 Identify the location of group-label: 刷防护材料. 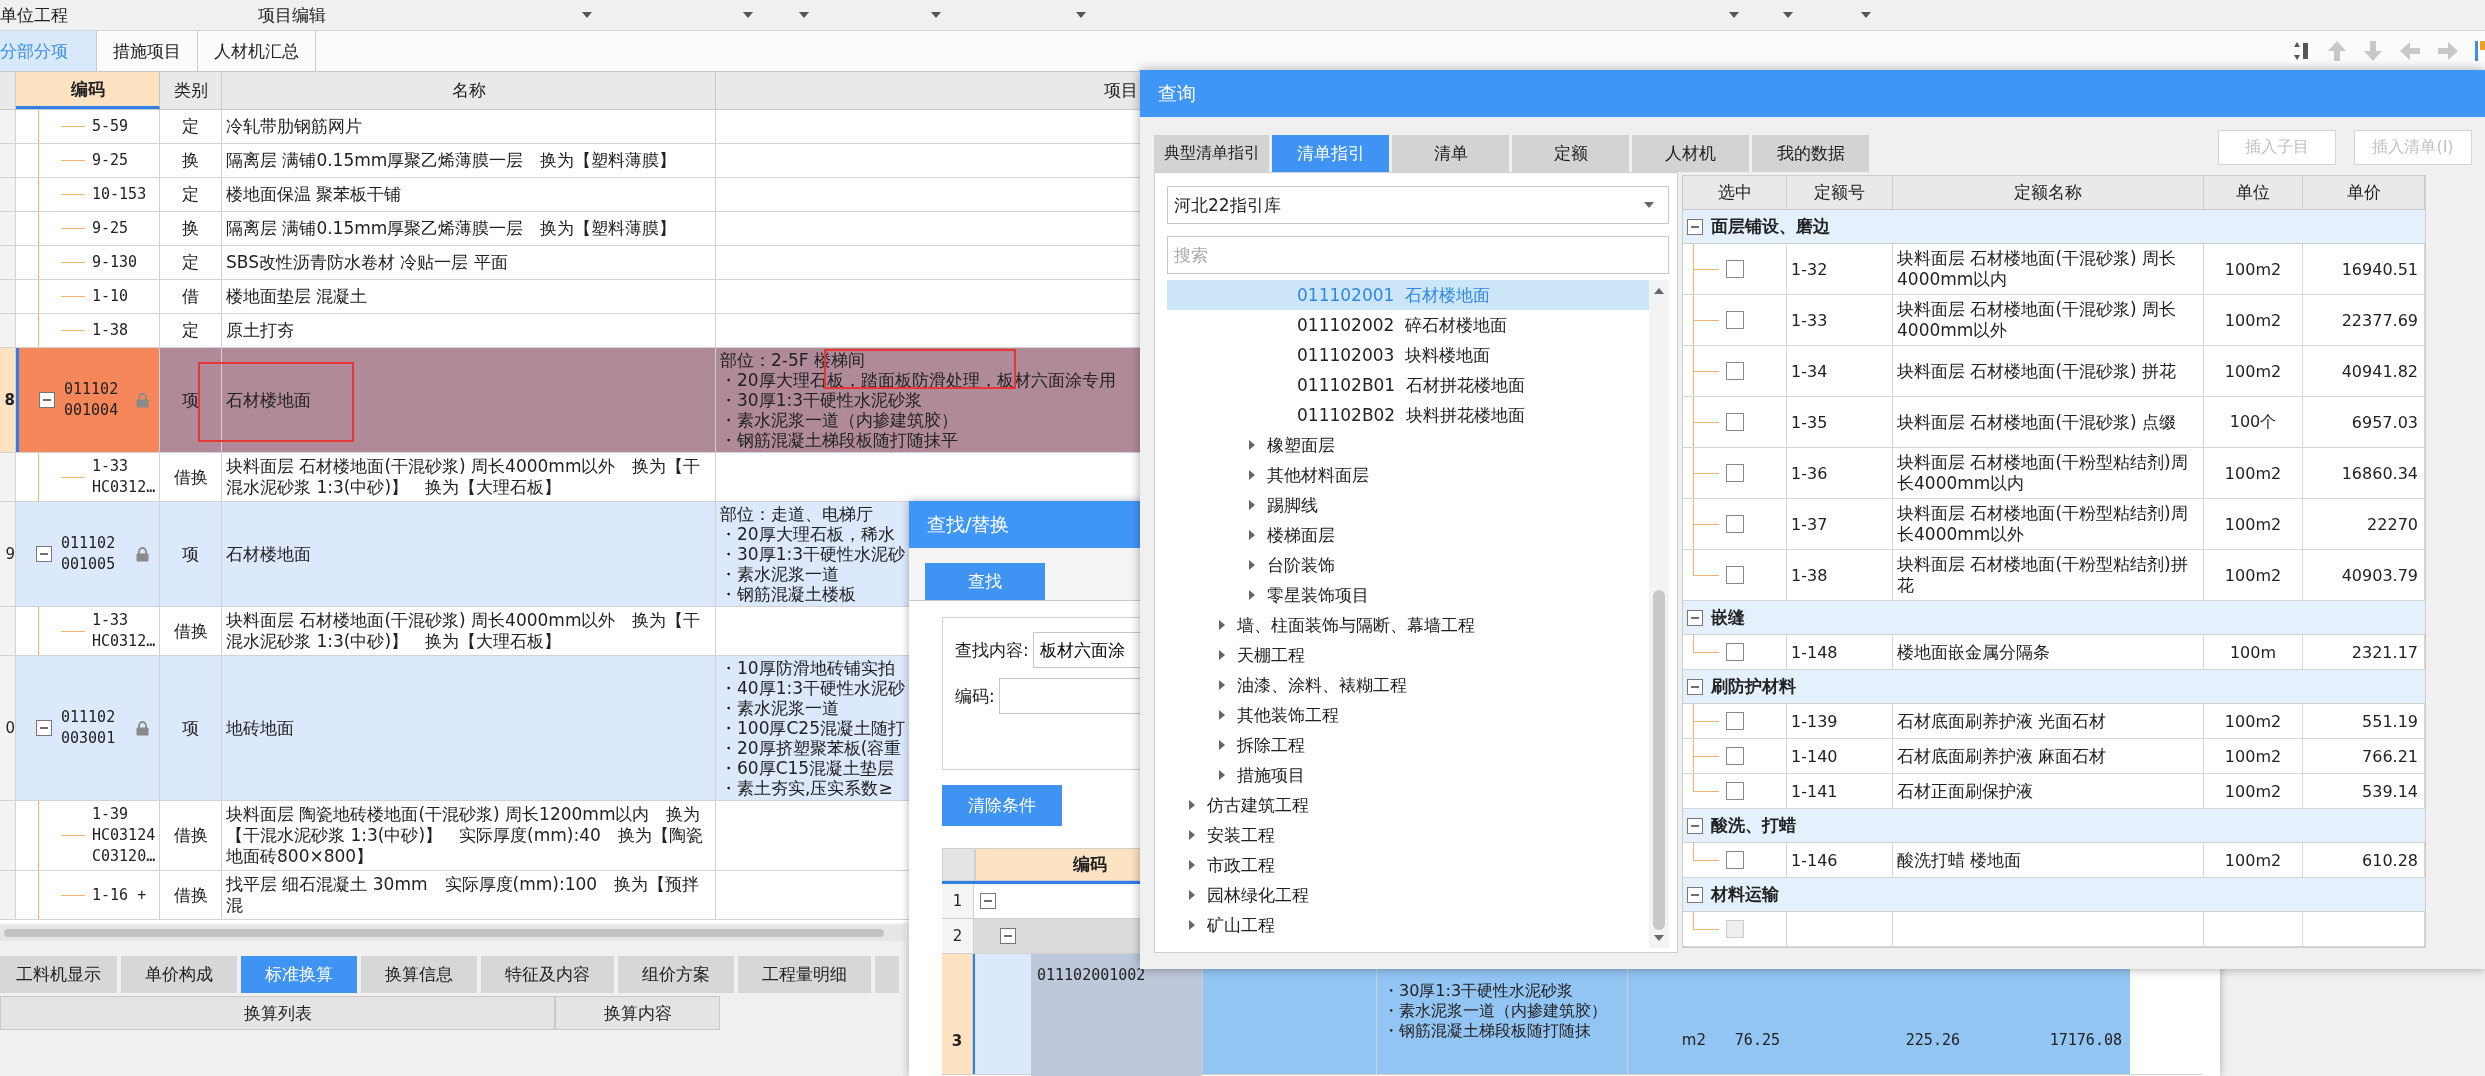
(1753, 686).